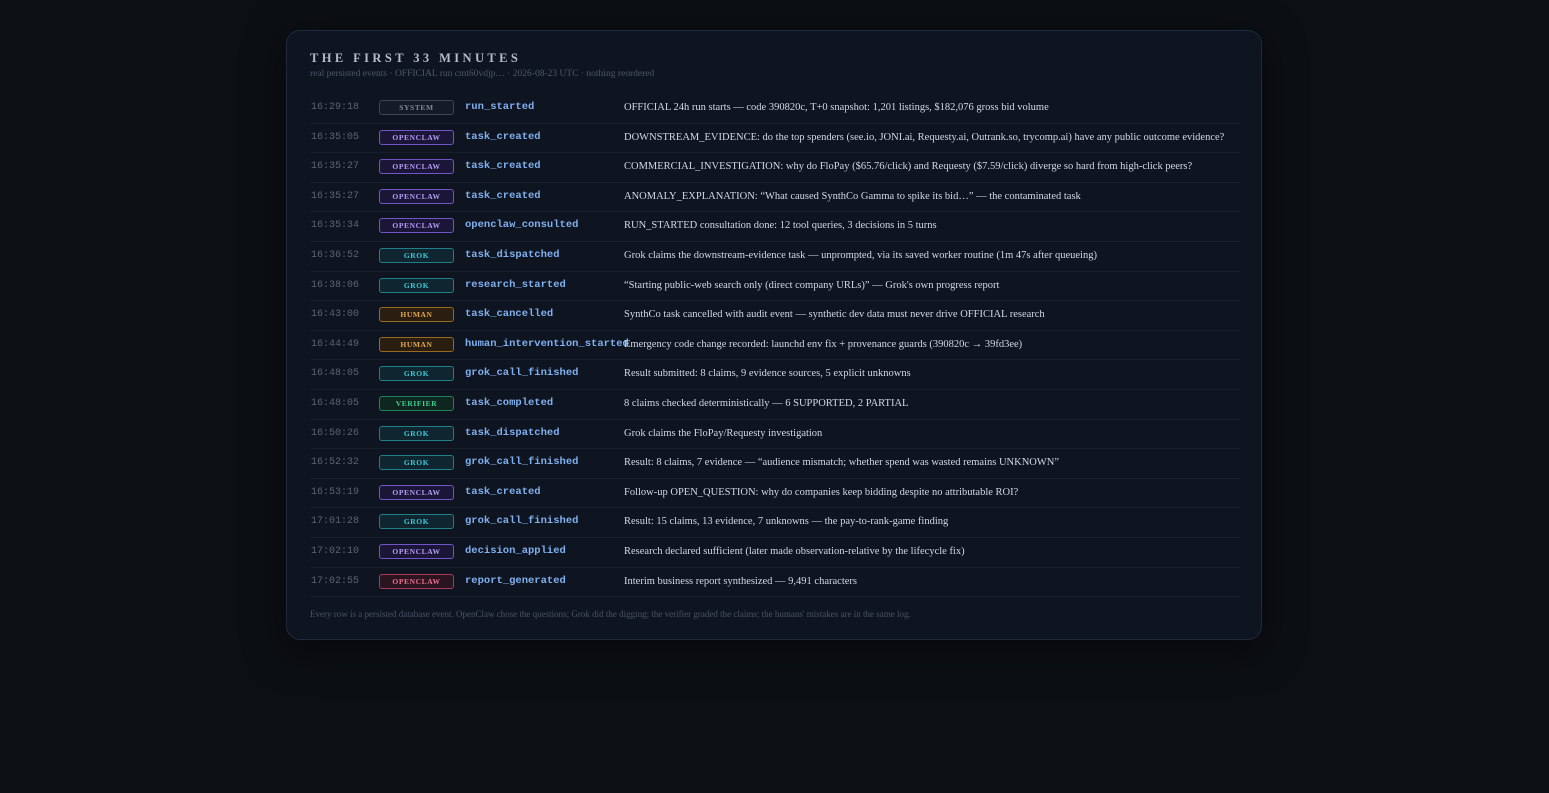  I want to click on event-time: 17:01:28, so click(335, 522).